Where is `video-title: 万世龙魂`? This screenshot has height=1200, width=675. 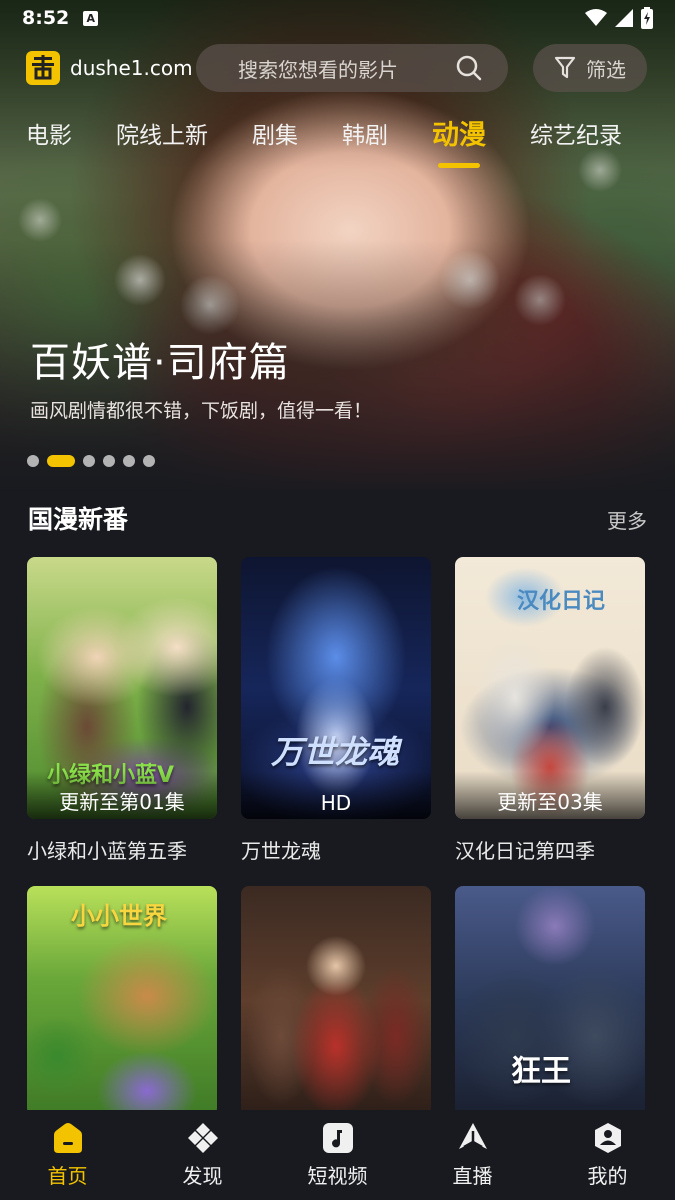 video-title: 万世龙魂 is located at coordinates (336, 849).